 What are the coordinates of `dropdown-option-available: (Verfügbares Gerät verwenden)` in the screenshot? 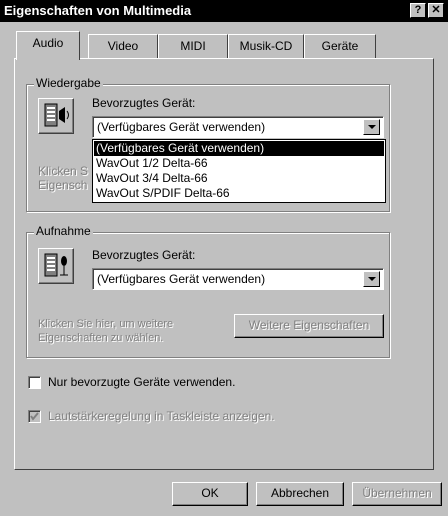 It's located at (239, 148).